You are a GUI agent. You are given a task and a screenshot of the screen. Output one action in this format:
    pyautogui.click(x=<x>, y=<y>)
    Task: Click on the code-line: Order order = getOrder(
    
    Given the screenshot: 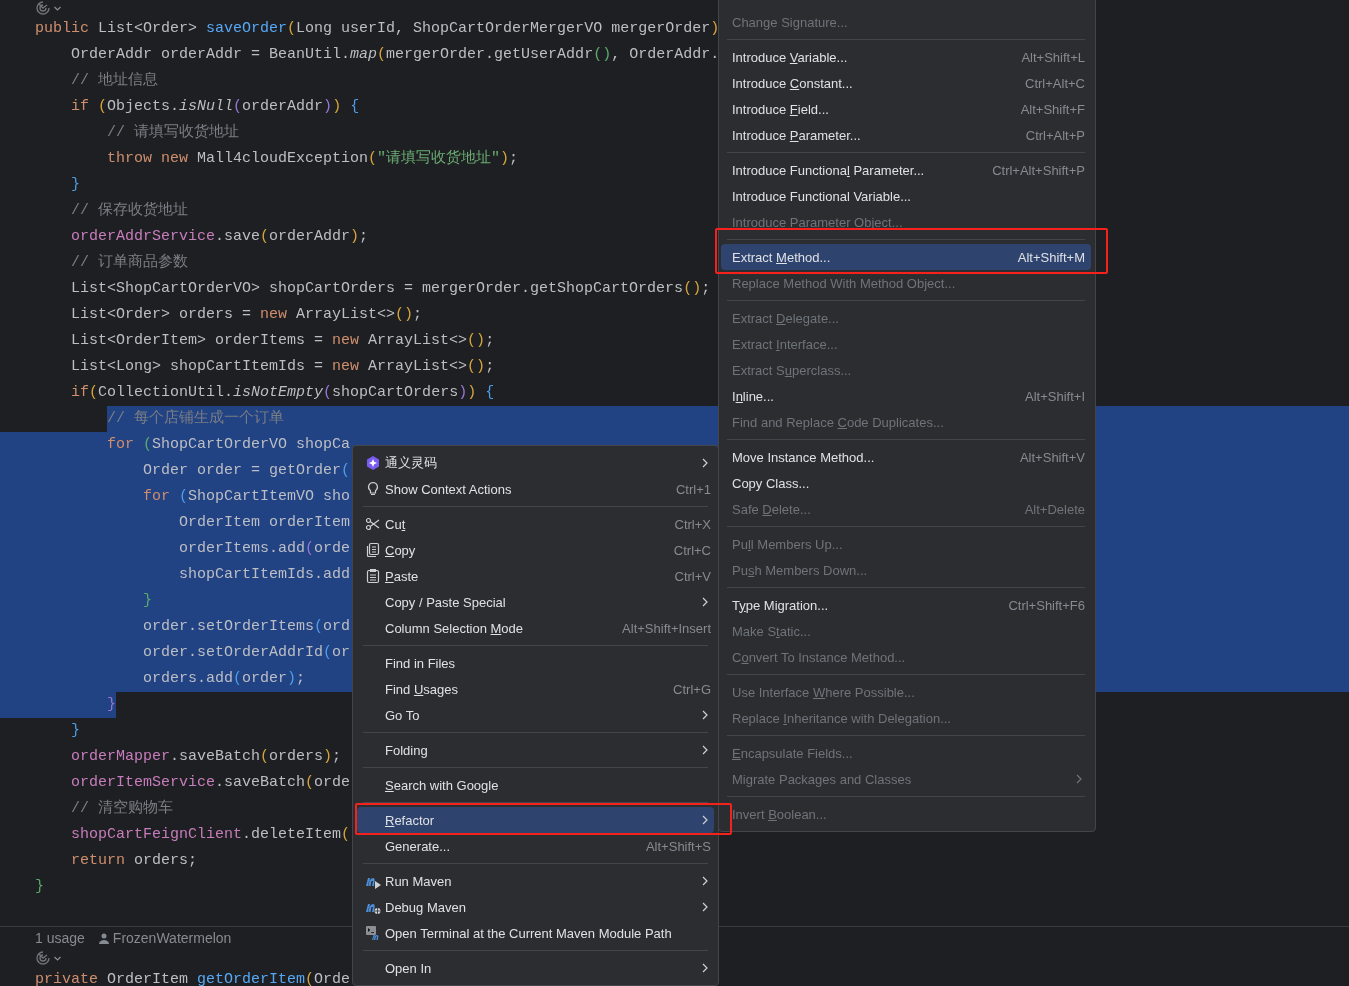 What is the action you would take?
    pyautogui.click(x=247, y=471)
    